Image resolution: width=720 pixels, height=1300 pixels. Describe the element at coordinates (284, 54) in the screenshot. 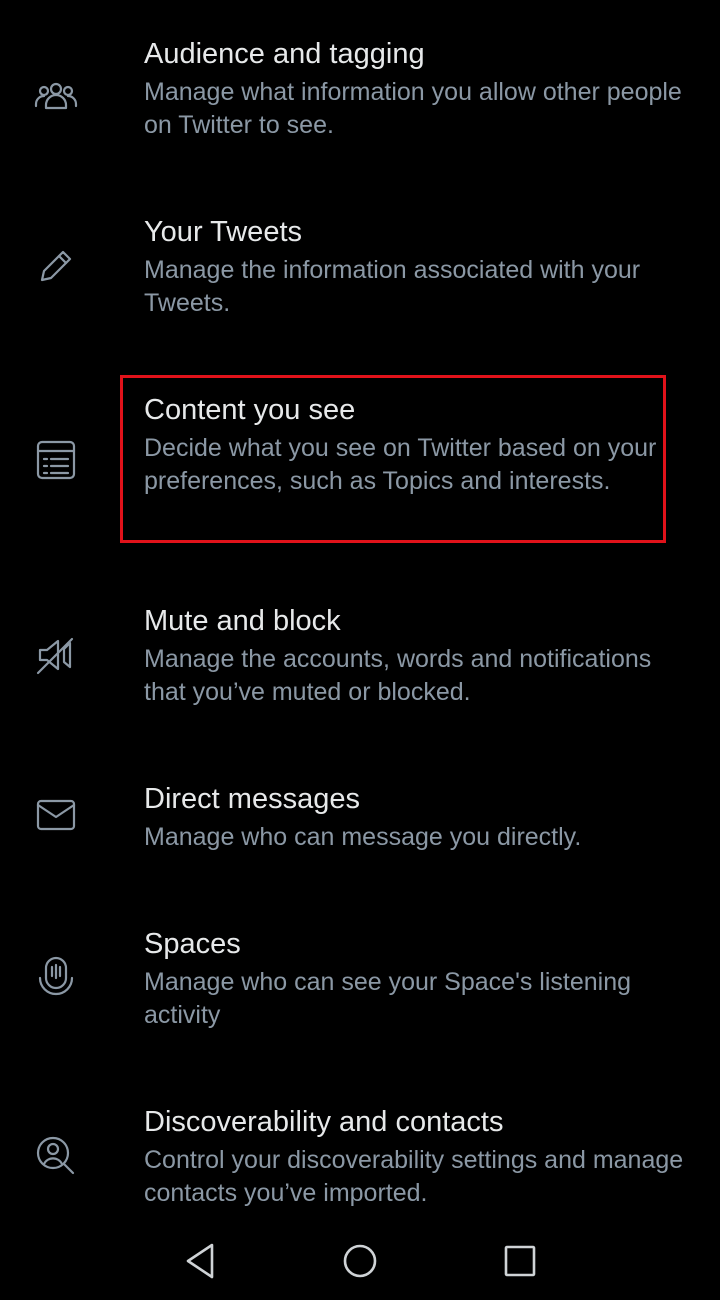

I see `setting-title: Audience and tagging` at that location.